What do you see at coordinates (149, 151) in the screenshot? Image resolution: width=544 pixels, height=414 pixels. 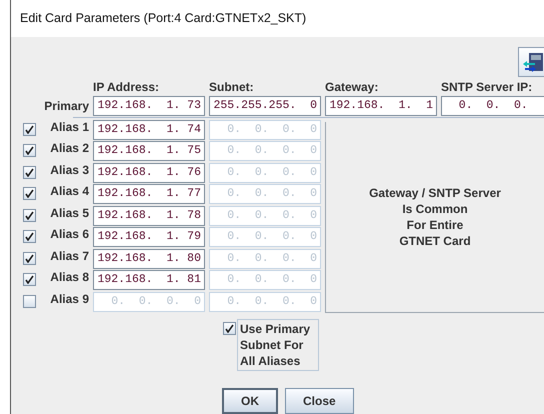 I see `ip-field: 192.168. 1. 75` at bounding box center [149, 151].